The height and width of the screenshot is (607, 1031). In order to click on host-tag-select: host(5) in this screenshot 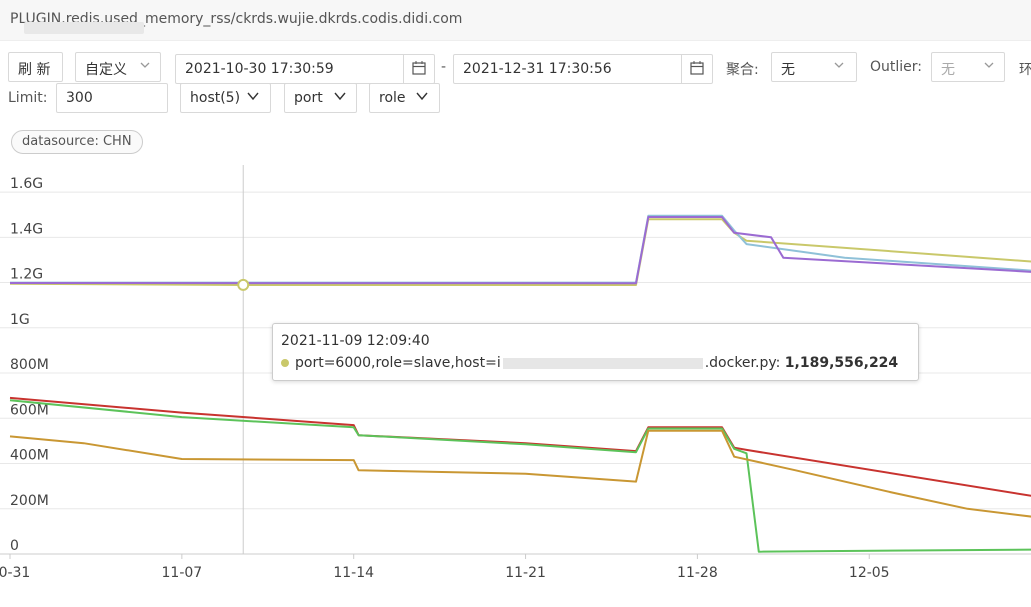, I will do `click(225, 98)`.